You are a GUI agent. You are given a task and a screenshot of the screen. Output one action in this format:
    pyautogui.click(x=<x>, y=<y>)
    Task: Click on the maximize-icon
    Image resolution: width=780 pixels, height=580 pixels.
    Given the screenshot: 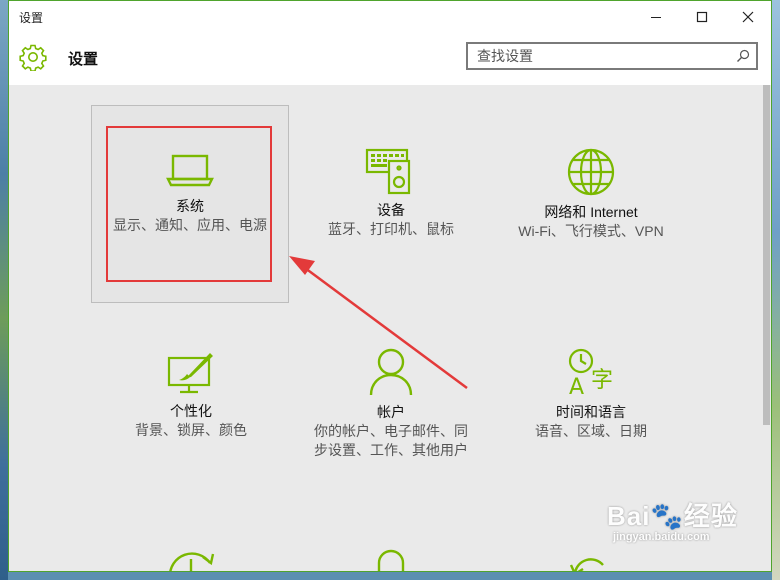 What is the action you would take?
    pyautogui.click(x=702, y=17)
    